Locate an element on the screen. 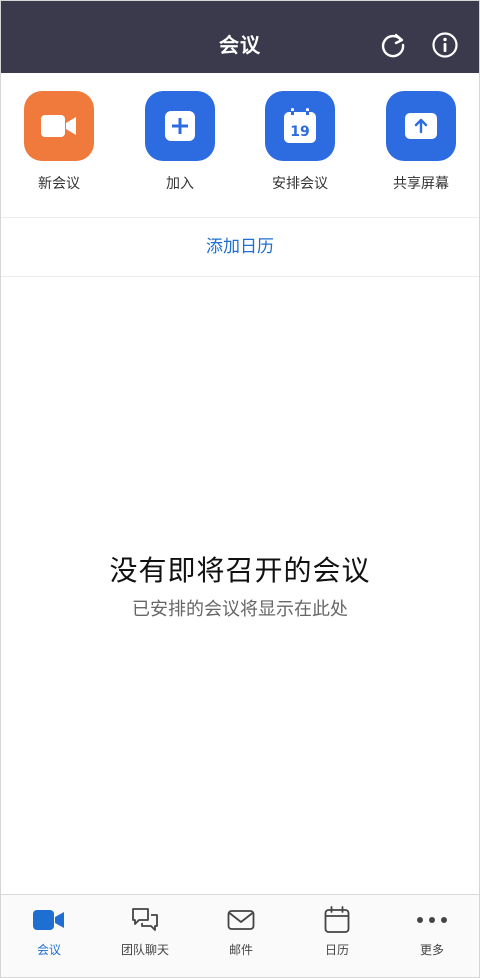 The width and height of the screenshot is (480, 978). schedule-meeting-button: 19 安排会议 is located at coordinates (300, 142).